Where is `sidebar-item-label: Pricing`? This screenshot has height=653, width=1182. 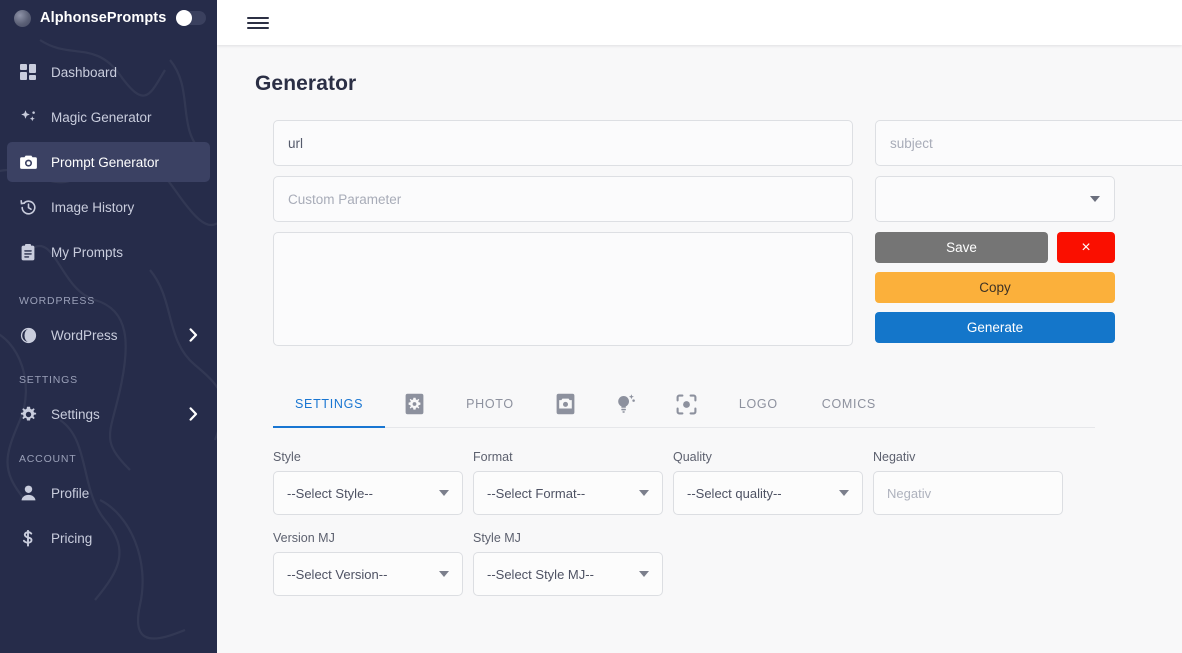 sidebar-item-label: Pricing is located at coordinates (72, 538).